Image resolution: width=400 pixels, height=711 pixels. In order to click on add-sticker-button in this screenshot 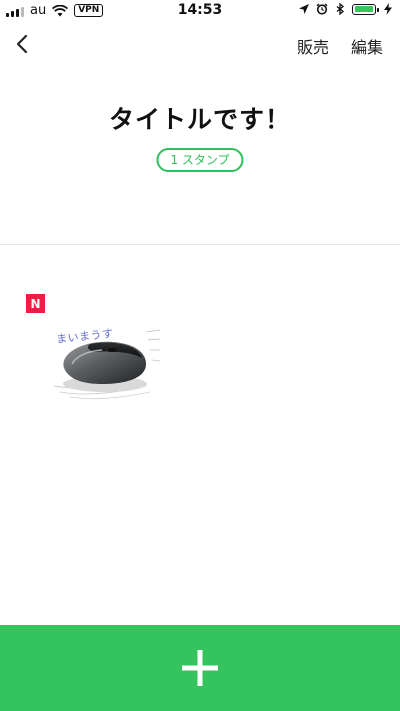, I will do `click(200, 668)`.